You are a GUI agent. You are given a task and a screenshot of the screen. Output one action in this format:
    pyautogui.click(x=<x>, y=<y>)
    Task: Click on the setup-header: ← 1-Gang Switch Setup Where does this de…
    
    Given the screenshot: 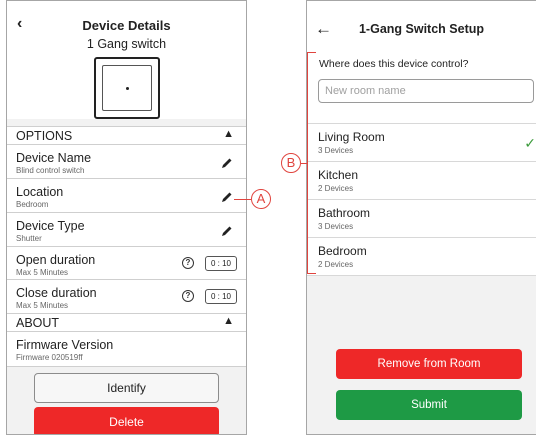 What is the action you would take?
    pyautogui.click(x=421, y=62)
    